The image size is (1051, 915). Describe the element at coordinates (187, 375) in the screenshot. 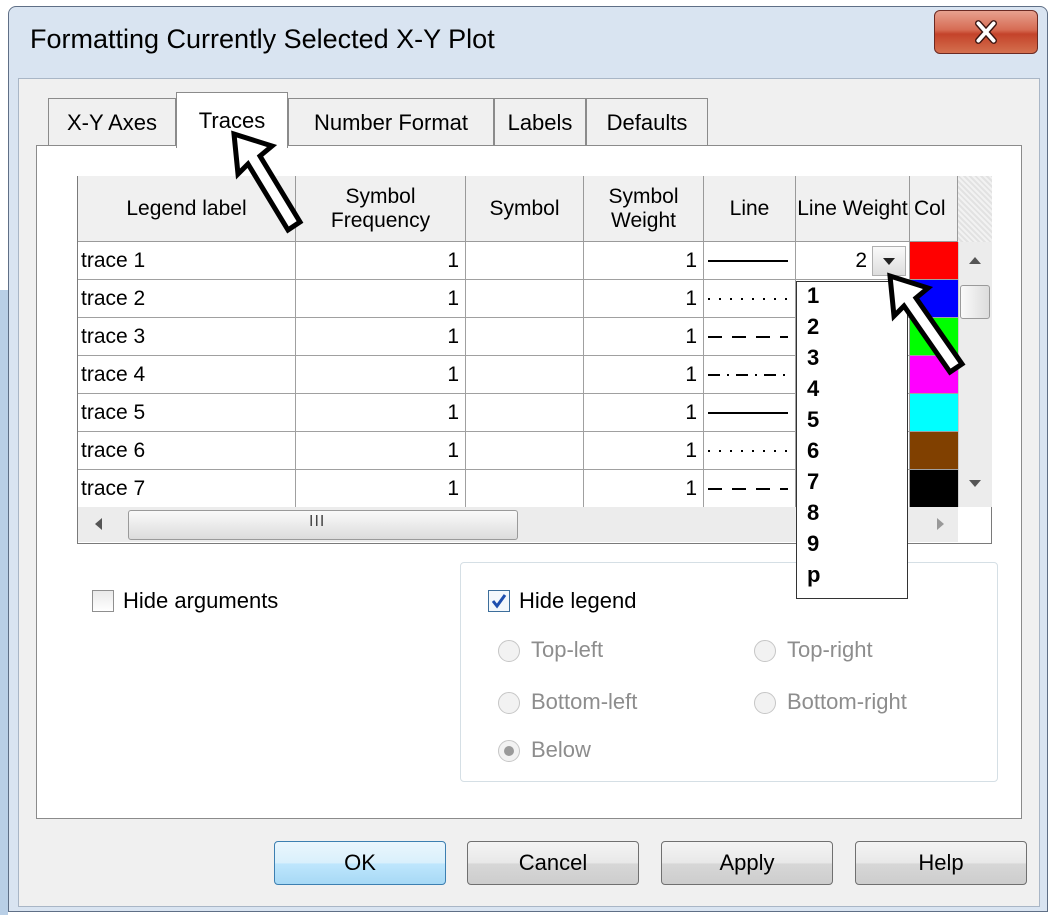

I see `cell-legend-label: trace 4` at that location.